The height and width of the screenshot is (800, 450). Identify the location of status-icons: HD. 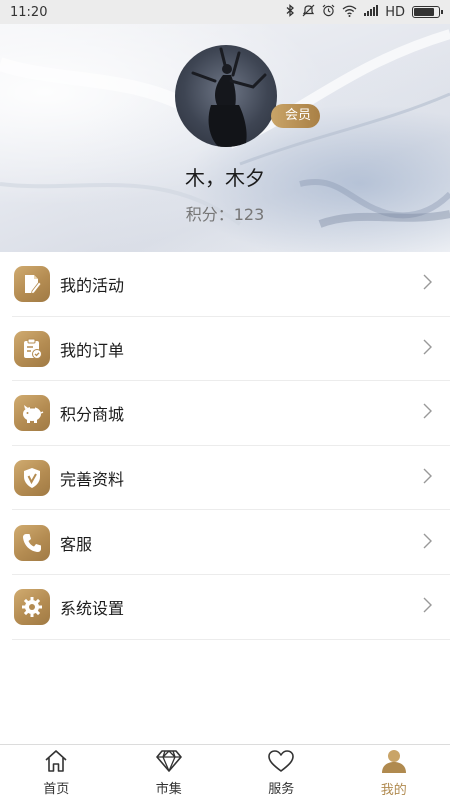
(364, 12).